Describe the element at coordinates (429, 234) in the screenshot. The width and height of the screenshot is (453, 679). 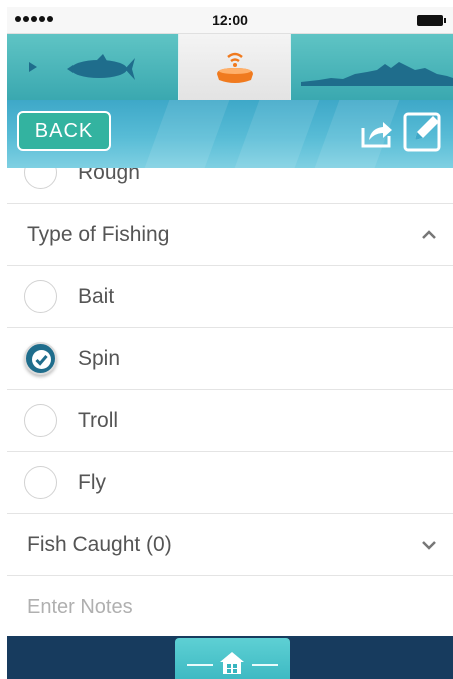
I see `chevron-up-icon` at that location.